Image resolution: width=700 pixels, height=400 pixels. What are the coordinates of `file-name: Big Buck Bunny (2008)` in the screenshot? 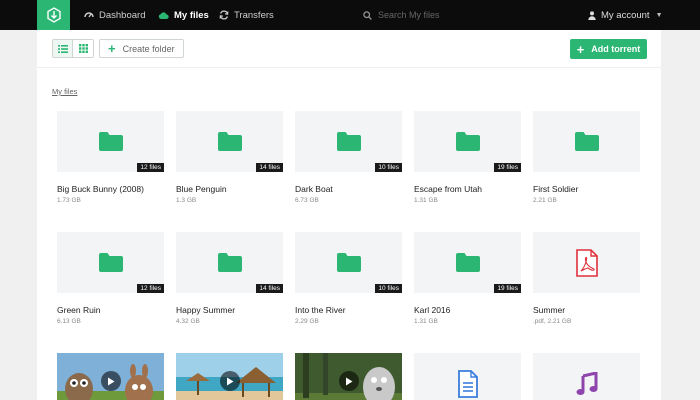 It's located at (110, 189).